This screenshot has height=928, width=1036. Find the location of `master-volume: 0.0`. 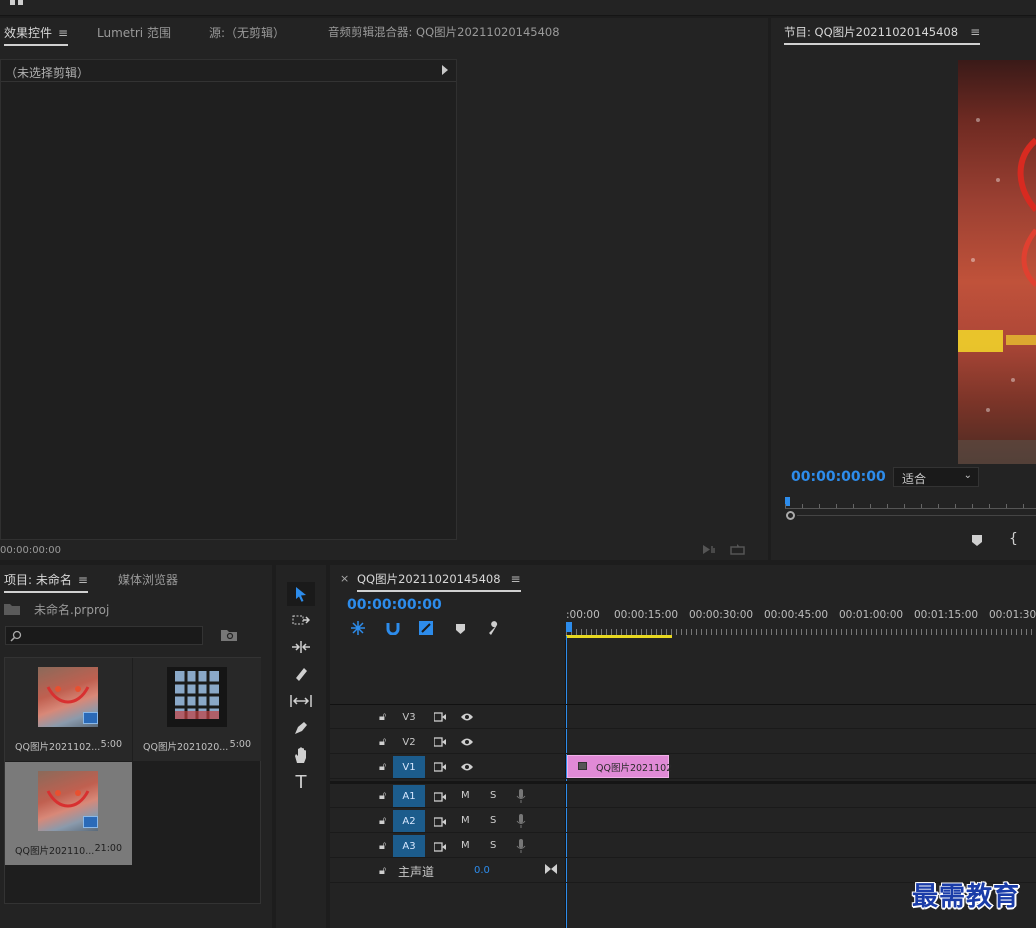

master-volume: 0.0 is located at coordinates (482, 870).